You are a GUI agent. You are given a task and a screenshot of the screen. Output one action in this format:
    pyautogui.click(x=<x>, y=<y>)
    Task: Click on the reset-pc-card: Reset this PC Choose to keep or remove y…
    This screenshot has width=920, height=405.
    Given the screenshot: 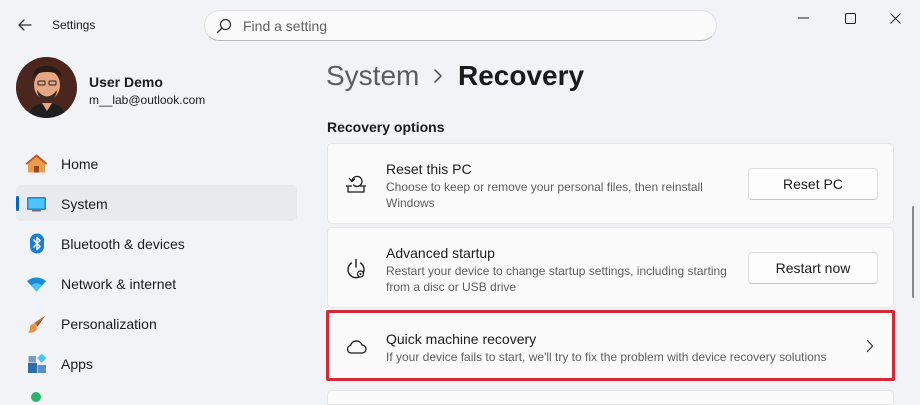 What is the action you would take?
    pyautogui.click(x=610, y=183)
    